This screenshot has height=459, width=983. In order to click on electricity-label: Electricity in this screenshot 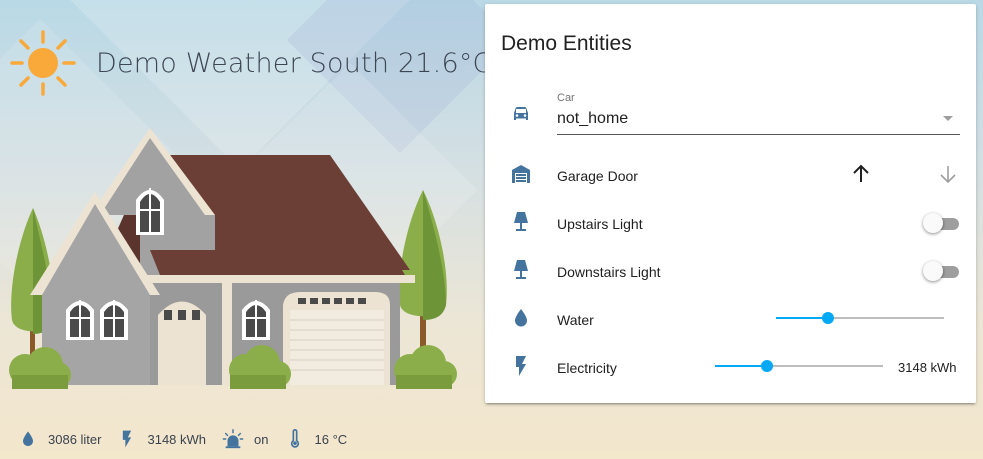, I will do `click(587, 368)`.